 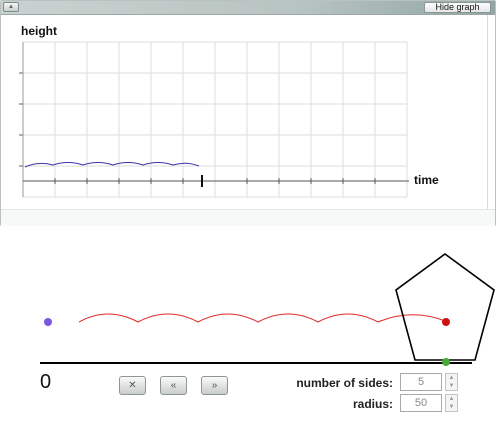 I want to click on rewind-button: «, so click(x=173, y=385).